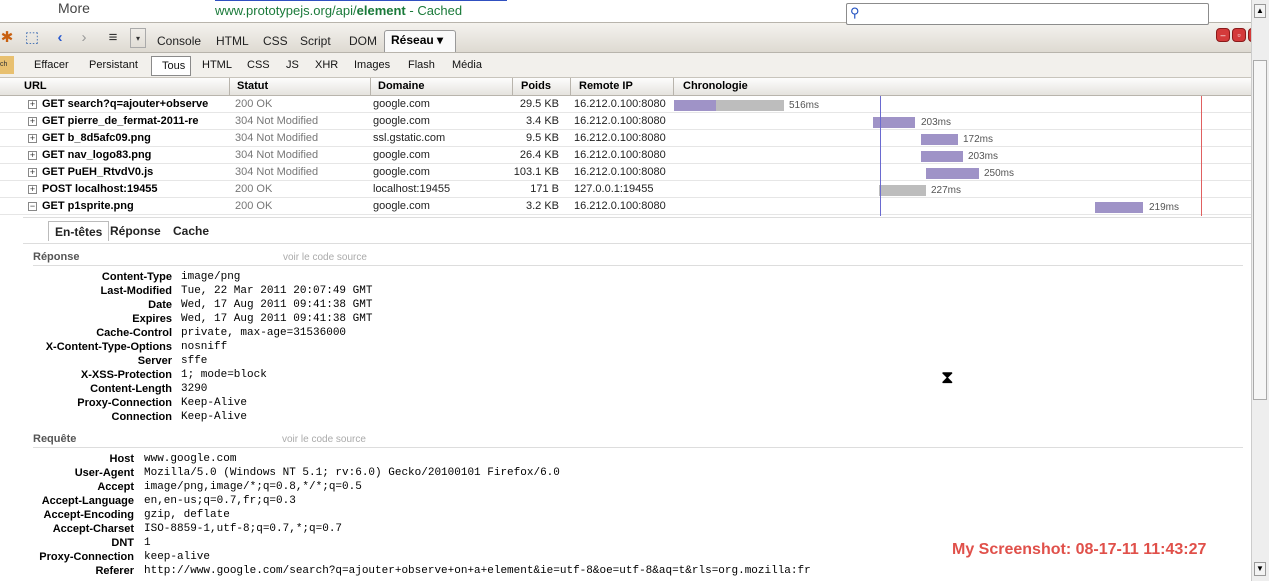  What do you see at coordinates (275, 42) in the screenshot?
I see `tab-css: CSS` at bounding box center [275, 42].